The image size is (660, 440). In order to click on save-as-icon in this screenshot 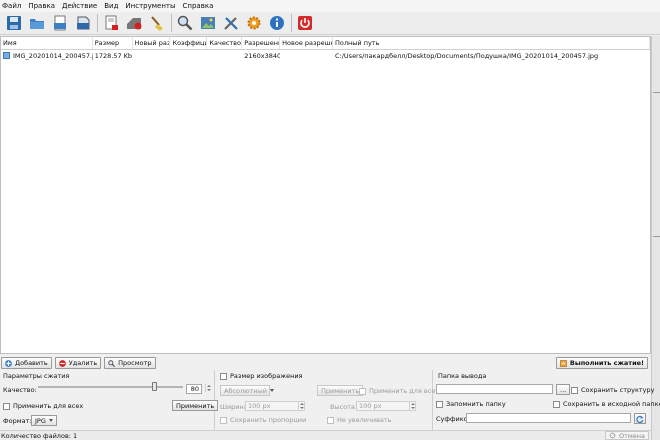, I will do `click(83, 23)`.